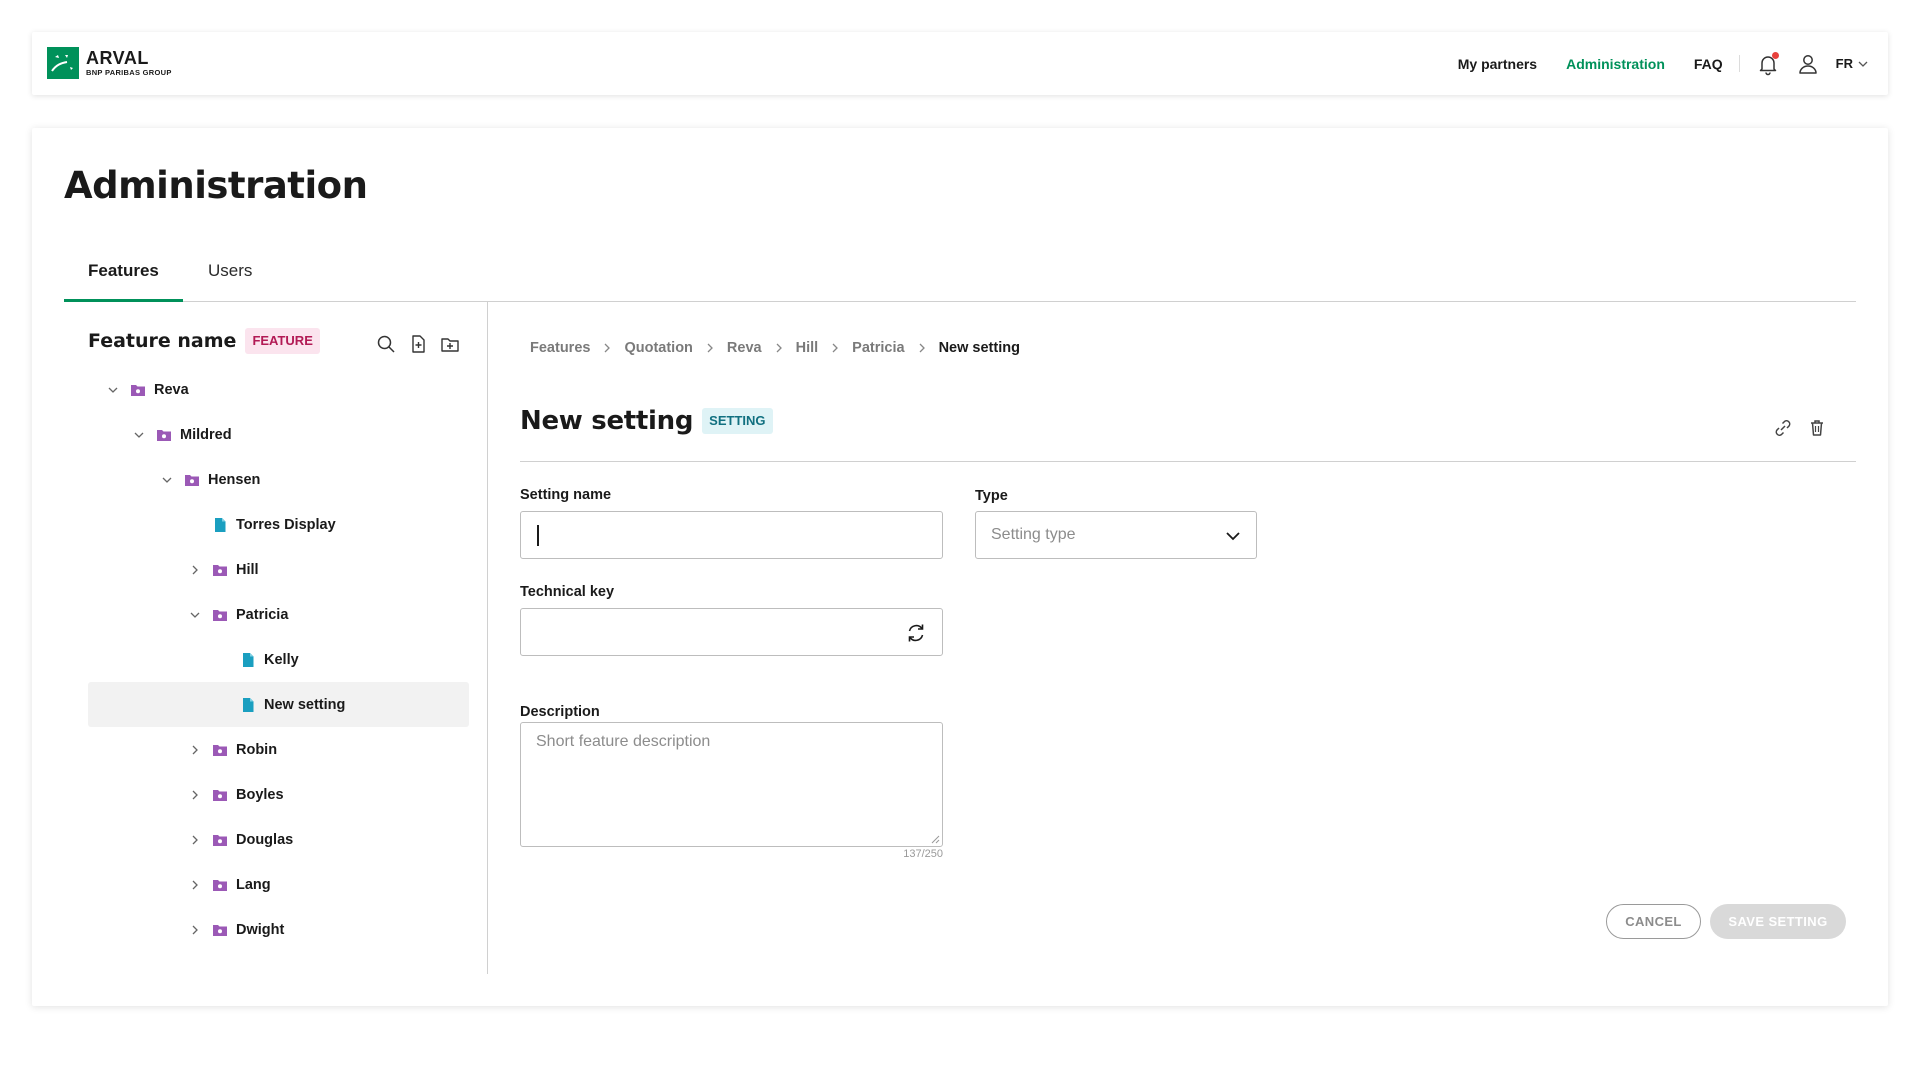 The height and width of the screenshot is (1080, 1920). What do you see at coordinates (935, 839) in the screenshot?
I see `resize-handle-icon` at bounding box center [935, 839].